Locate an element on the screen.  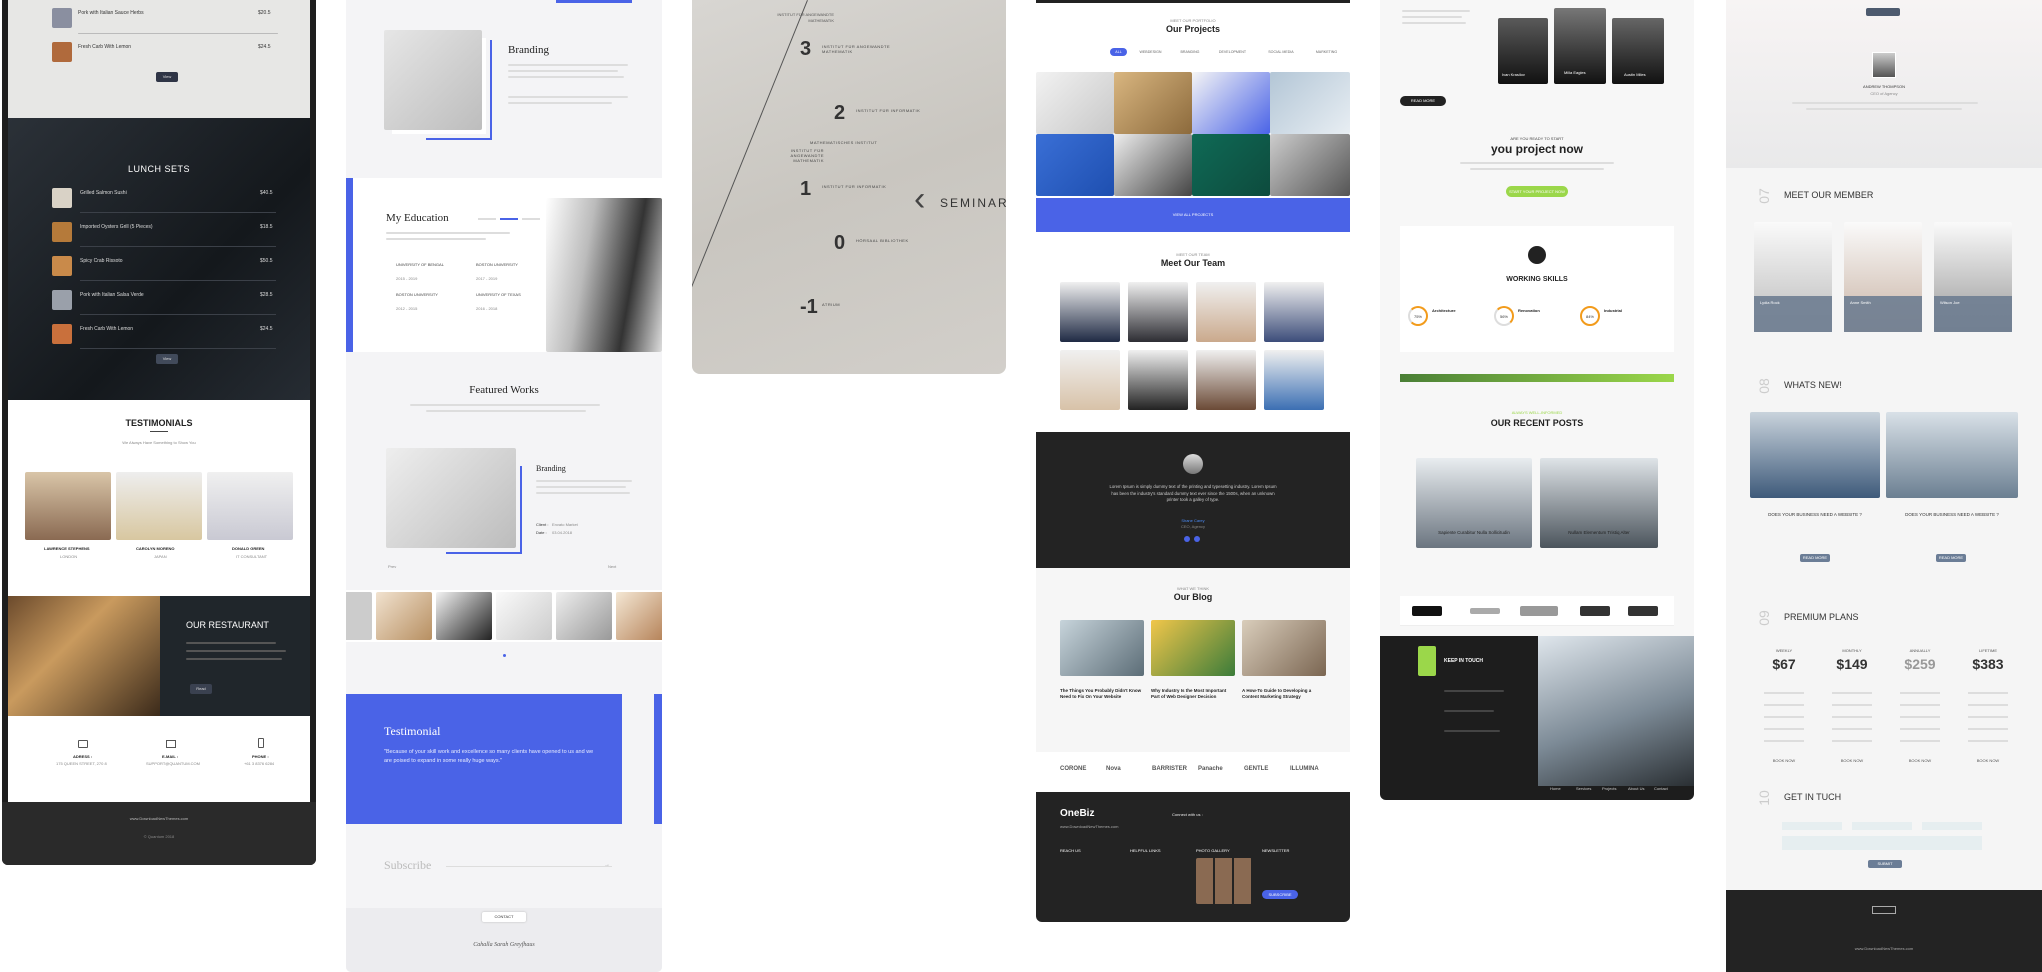
project-thumb is located at coordinates (1310, 103).